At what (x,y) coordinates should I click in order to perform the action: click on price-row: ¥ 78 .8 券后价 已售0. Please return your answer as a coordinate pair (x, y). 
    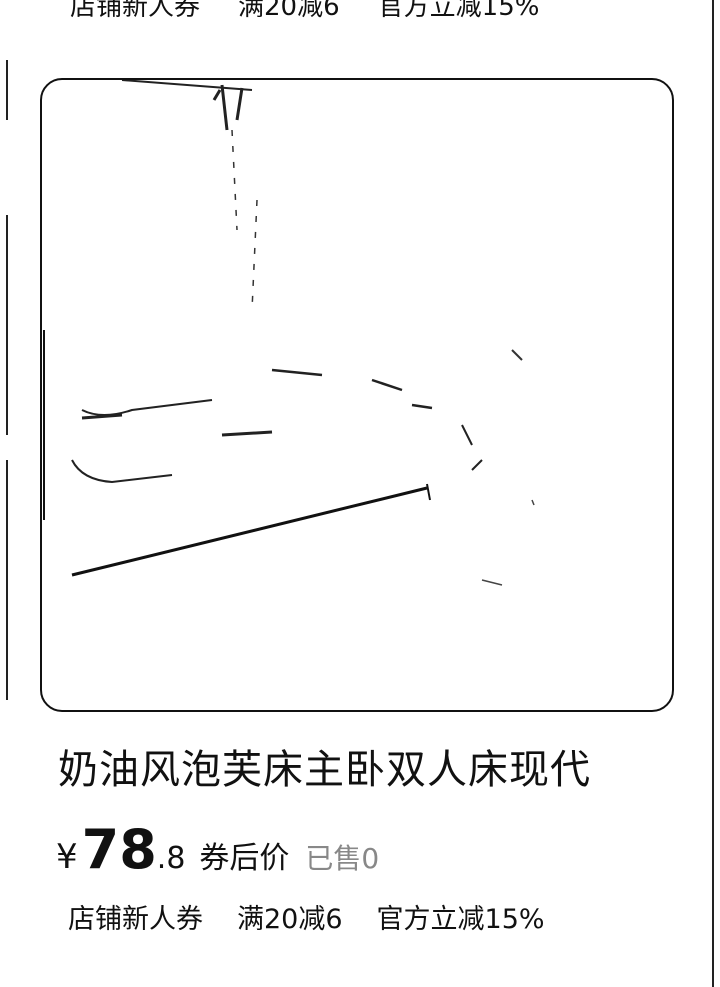
    Looking at the image, I should click on (217, 849).